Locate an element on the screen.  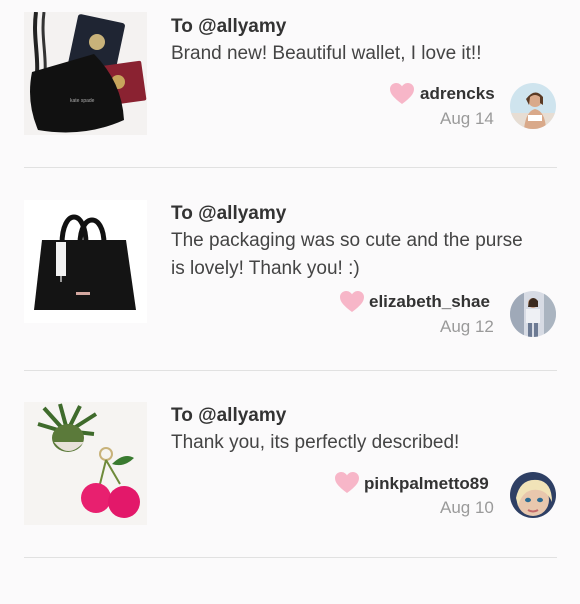
review-date: Aug 12 is located at coordinates (467, 326).